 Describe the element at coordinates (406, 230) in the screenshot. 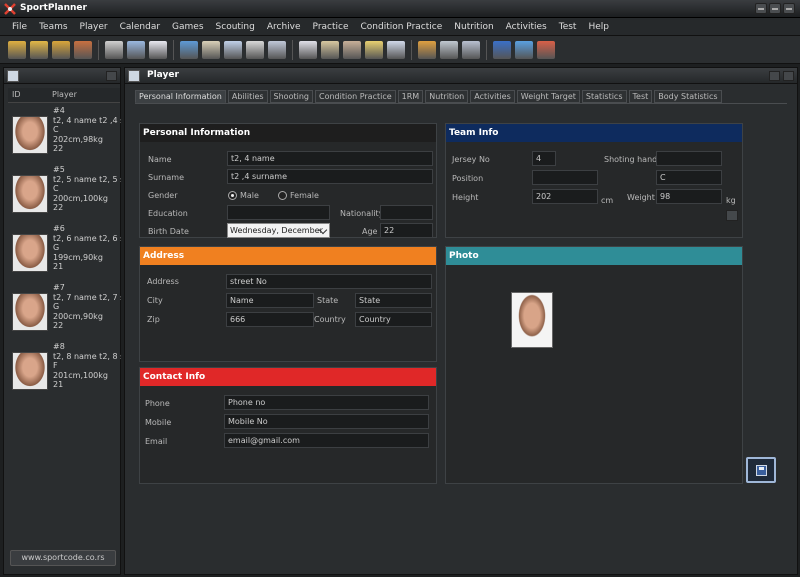

I see `age-field: 22` at that location.